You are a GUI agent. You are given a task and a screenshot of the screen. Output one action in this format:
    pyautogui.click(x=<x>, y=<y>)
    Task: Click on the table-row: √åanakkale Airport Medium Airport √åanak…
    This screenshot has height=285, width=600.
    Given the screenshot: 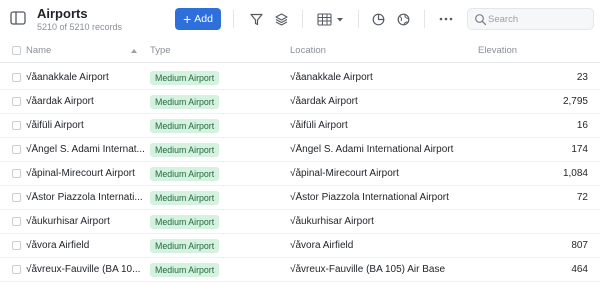 What is the action you would take?
    pyautogui.click(x=300, y=78)
    